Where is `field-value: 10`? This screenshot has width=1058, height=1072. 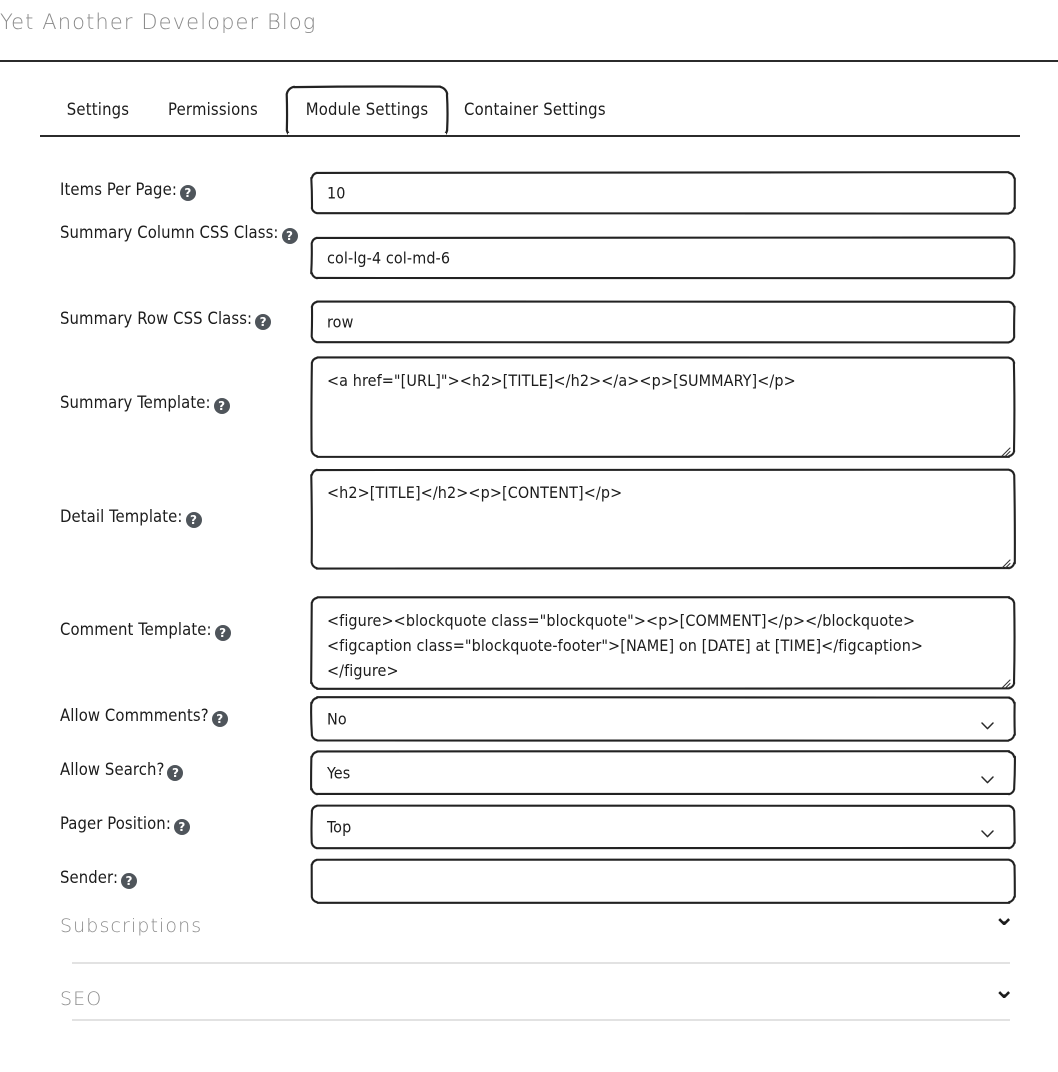 field-value: 10 is located at coordinates (336, 193).